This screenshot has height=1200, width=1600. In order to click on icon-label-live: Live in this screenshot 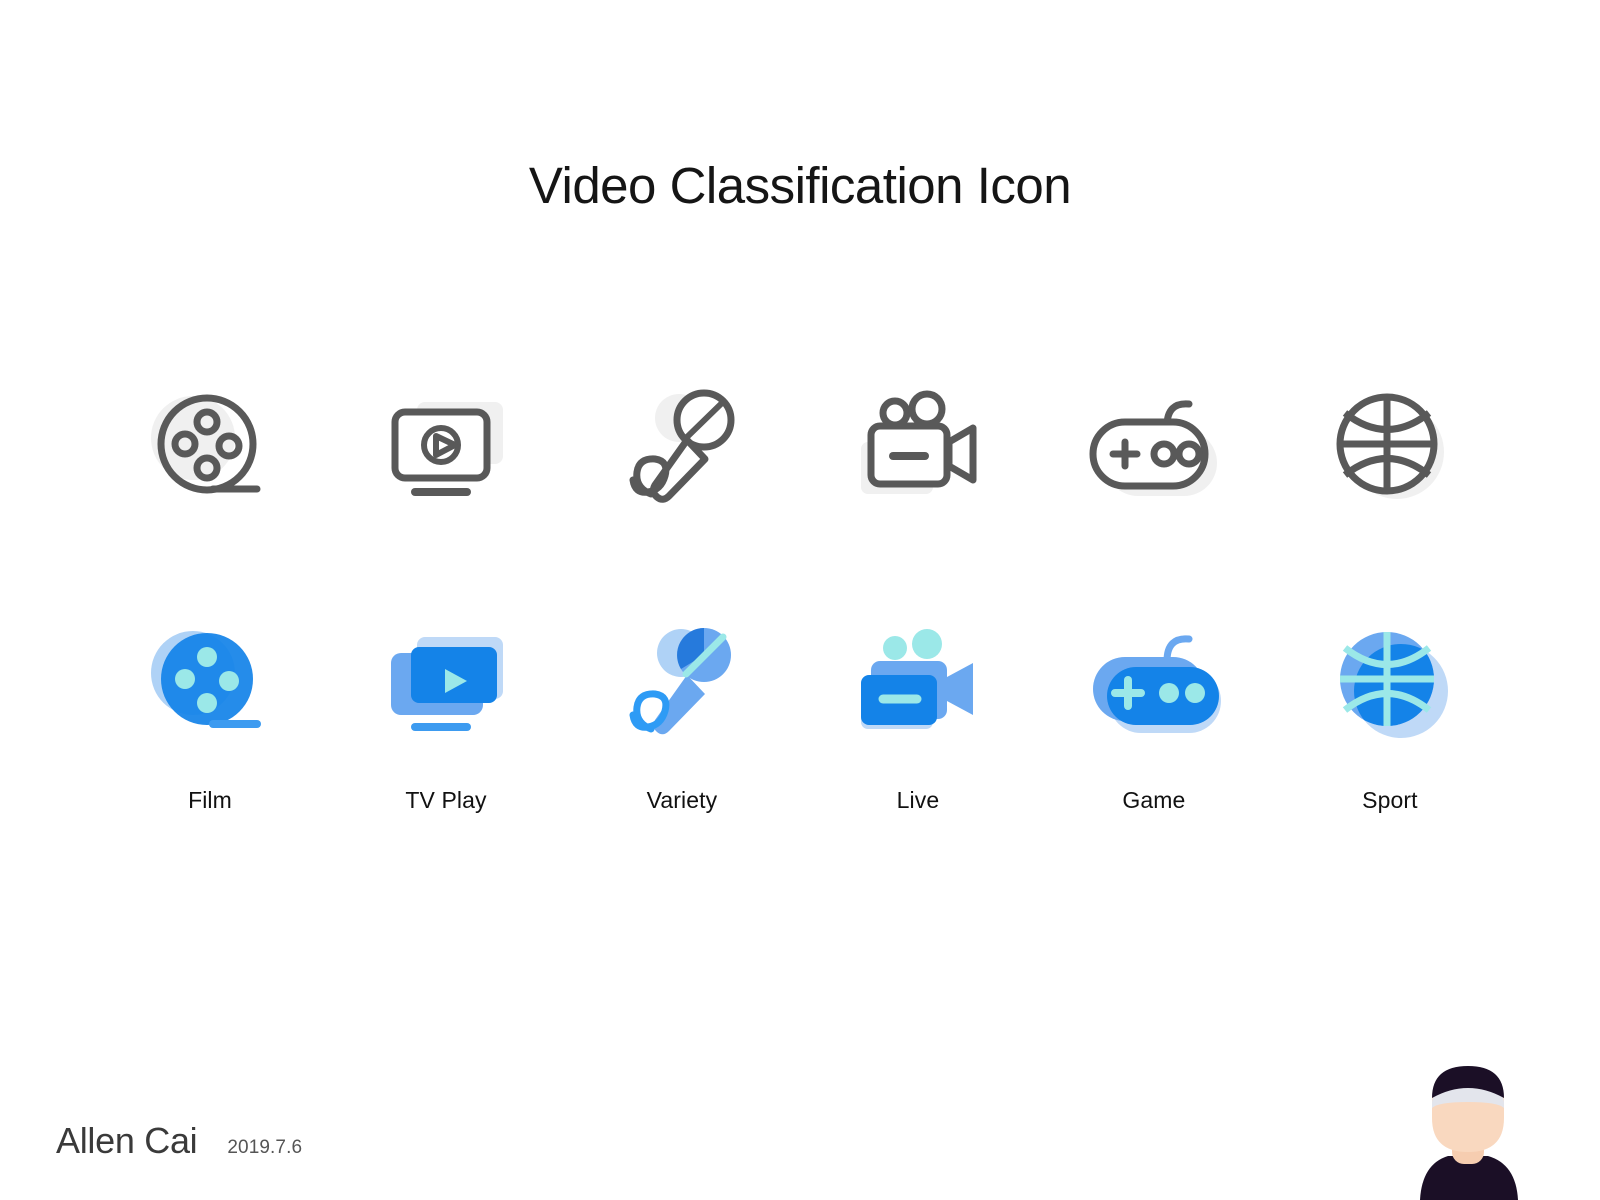, I will do `click(918, 800)`.